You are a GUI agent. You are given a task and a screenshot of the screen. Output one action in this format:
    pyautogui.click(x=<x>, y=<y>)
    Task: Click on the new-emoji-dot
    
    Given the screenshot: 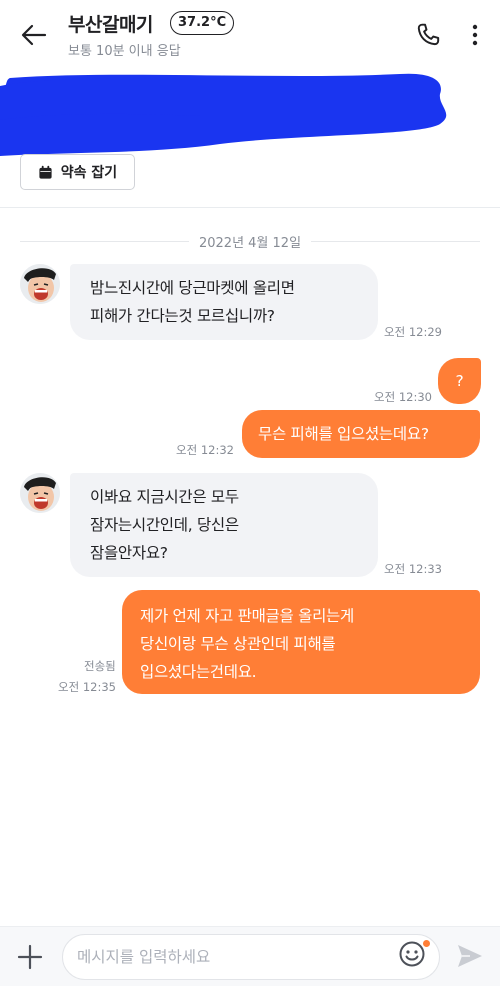 What is the action you would take?
    pyautogui.click(x=426, y=943)
    